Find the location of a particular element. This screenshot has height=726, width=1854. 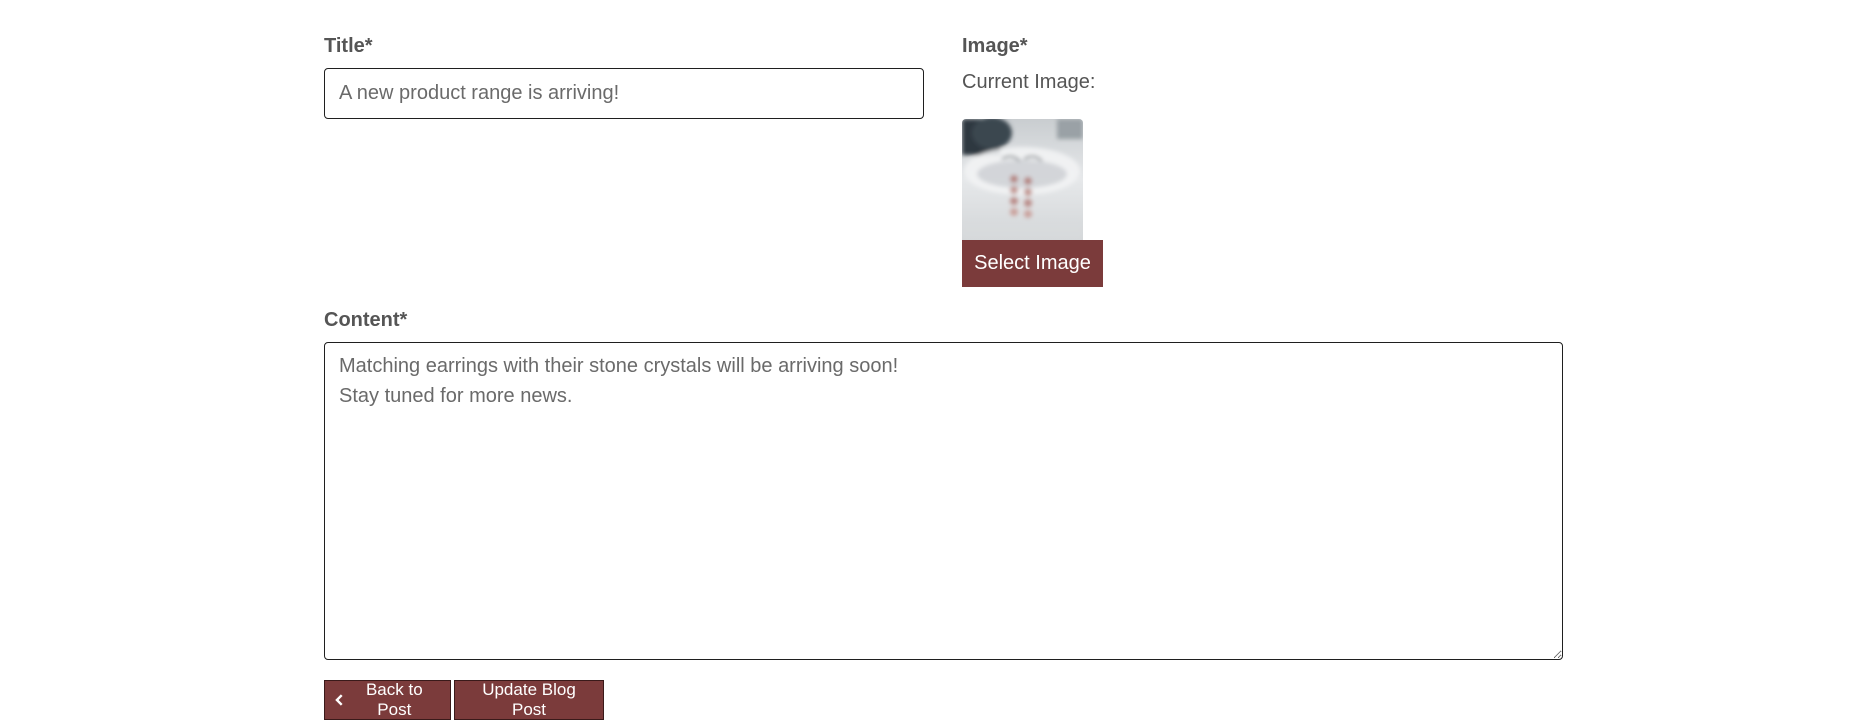

title-label: Title* is located at coordinates (348, 46).